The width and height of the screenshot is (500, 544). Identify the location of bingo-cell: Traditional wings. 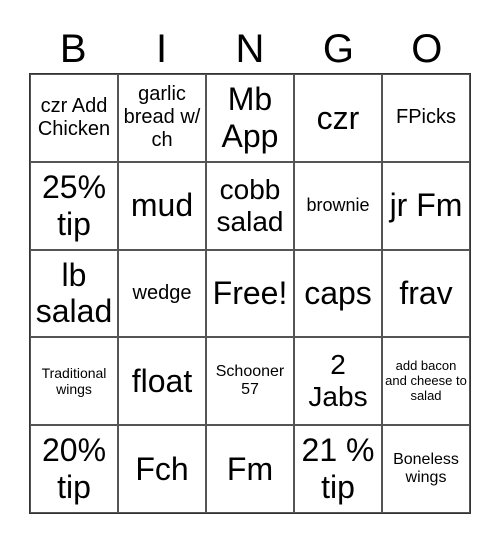
(74, 381).